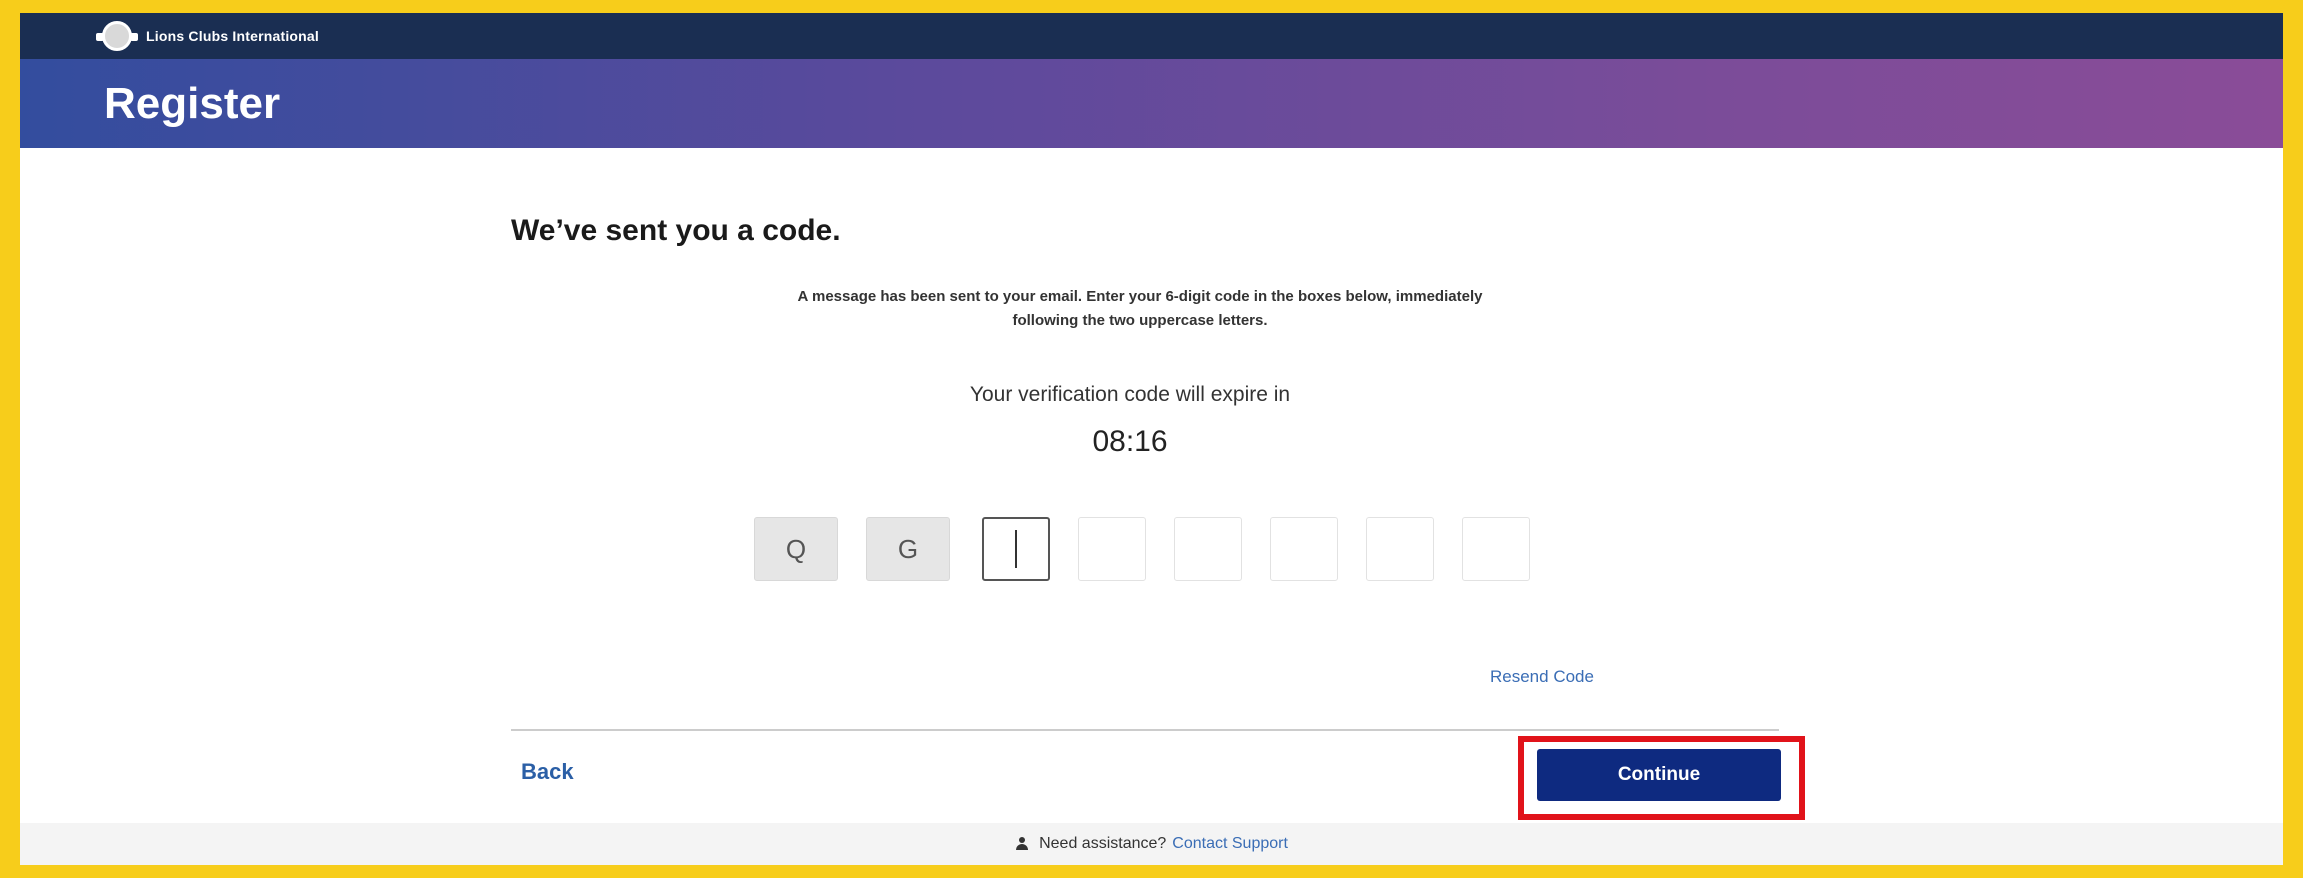  What do you see at coordinates (1230, 844) in the screenshot?
I see `contact-support-link: Contact Support` at bounding box center [1230, 844].